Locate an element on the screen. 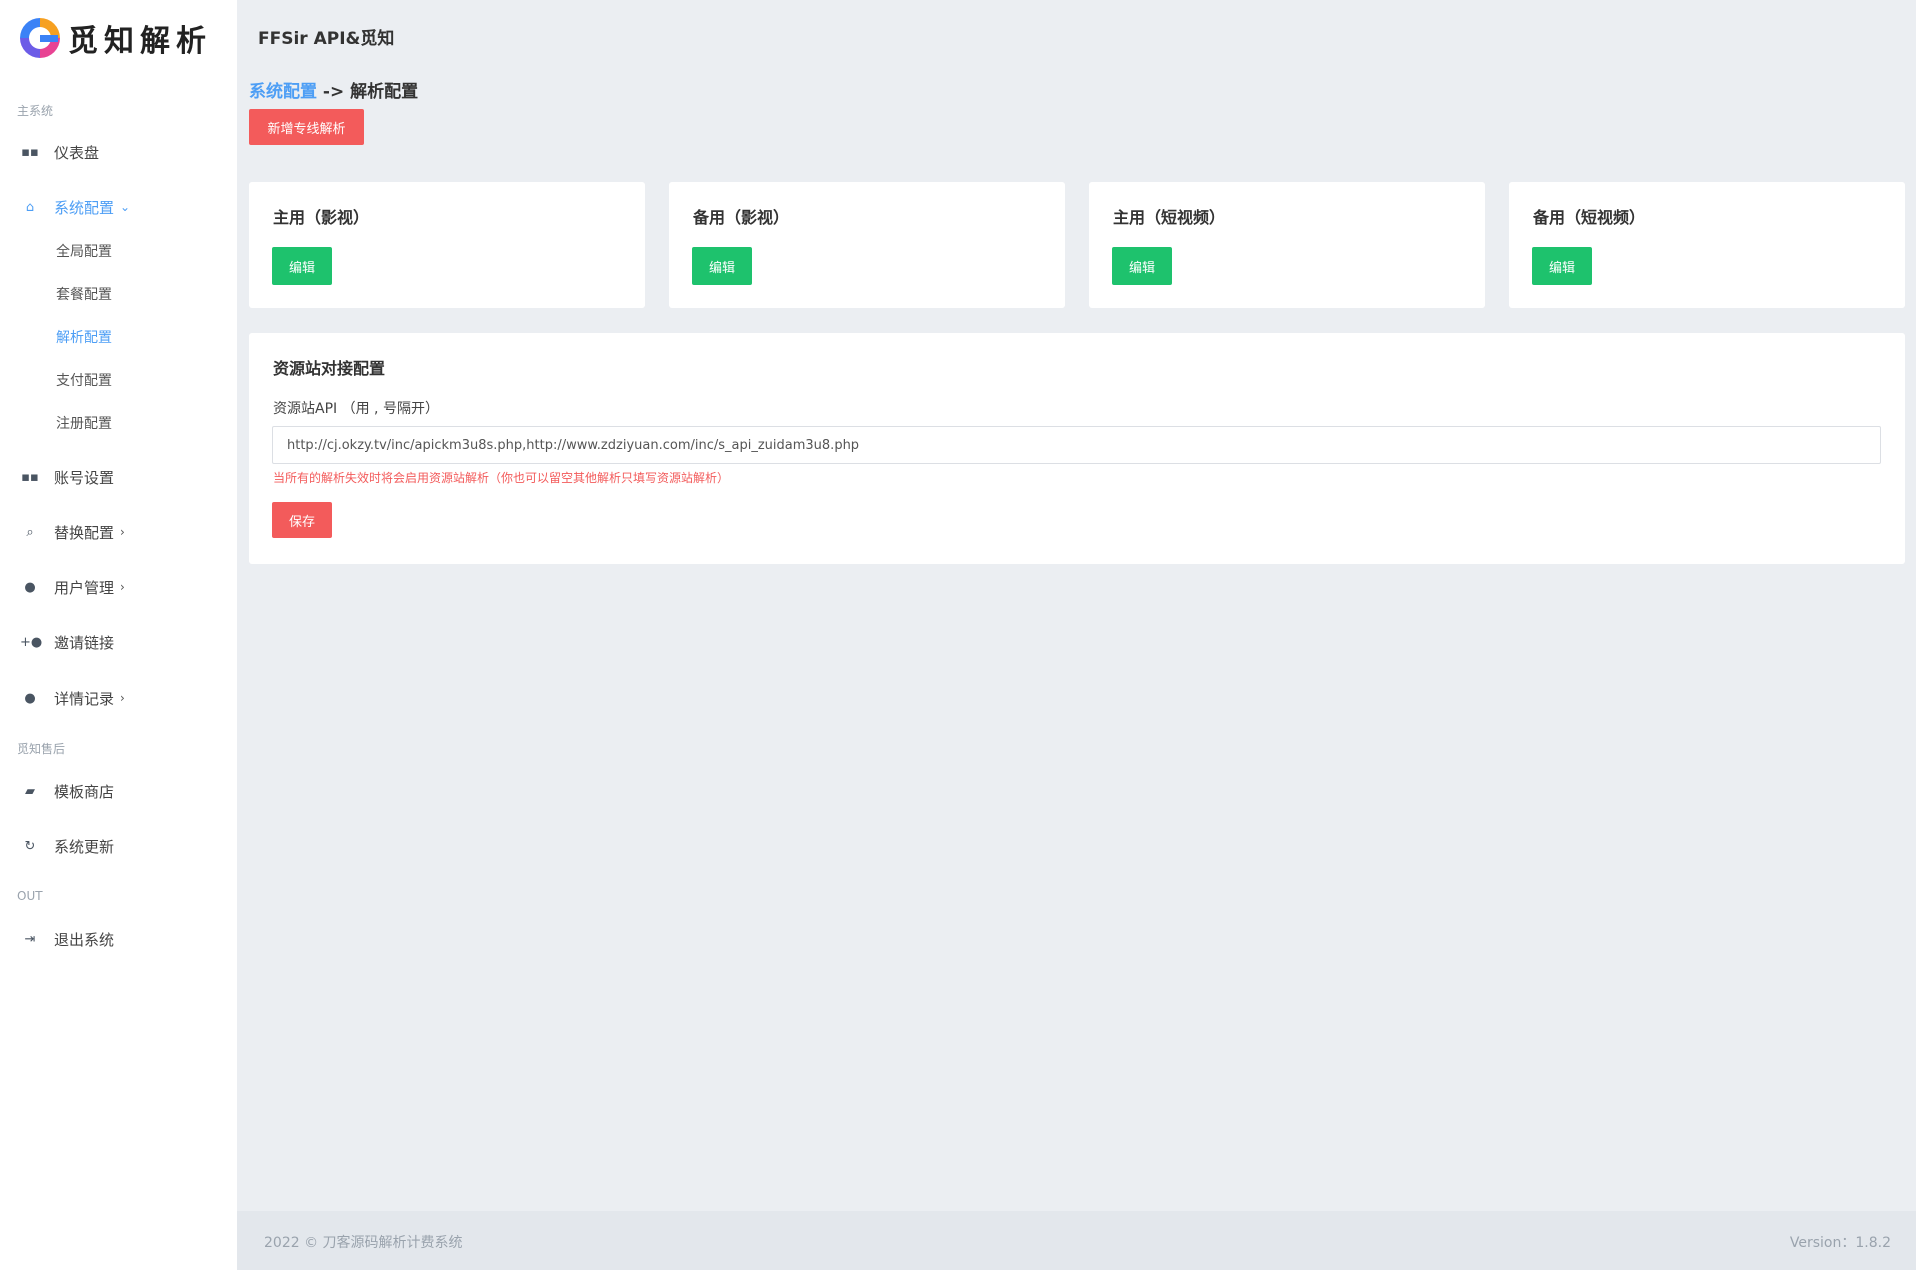  user-plus-icon: +● is located at coordinates (31, 642).